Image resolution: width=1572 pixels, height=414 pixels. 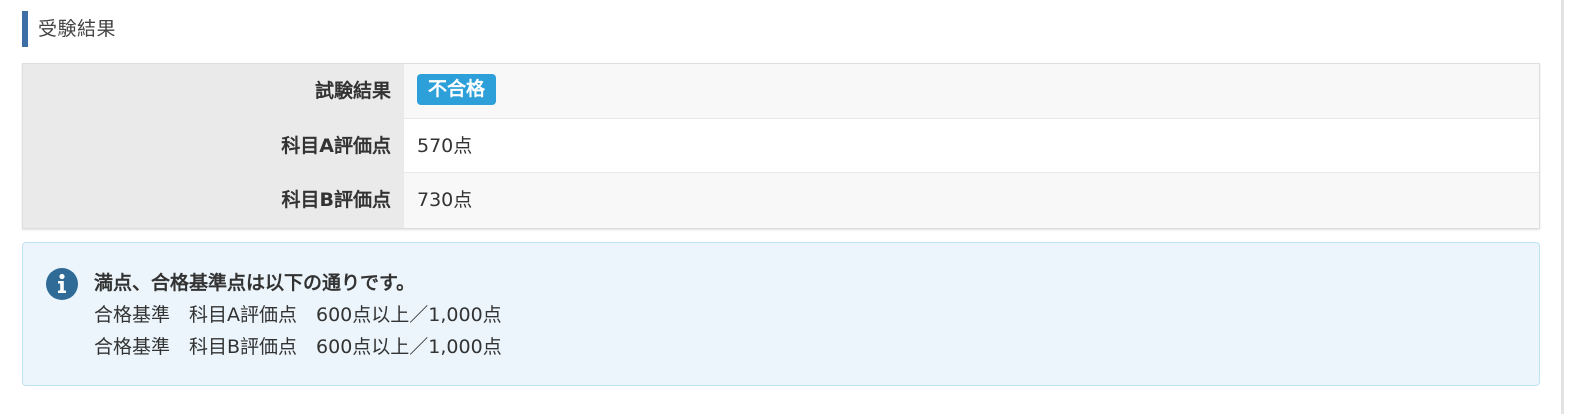 What do you see at coordinates (298, 347) in the screenshot?
I see `info-line-subject-b: 合格基準 科目B評価点 600点以上／1,000点` at bounding box center [298, 347].